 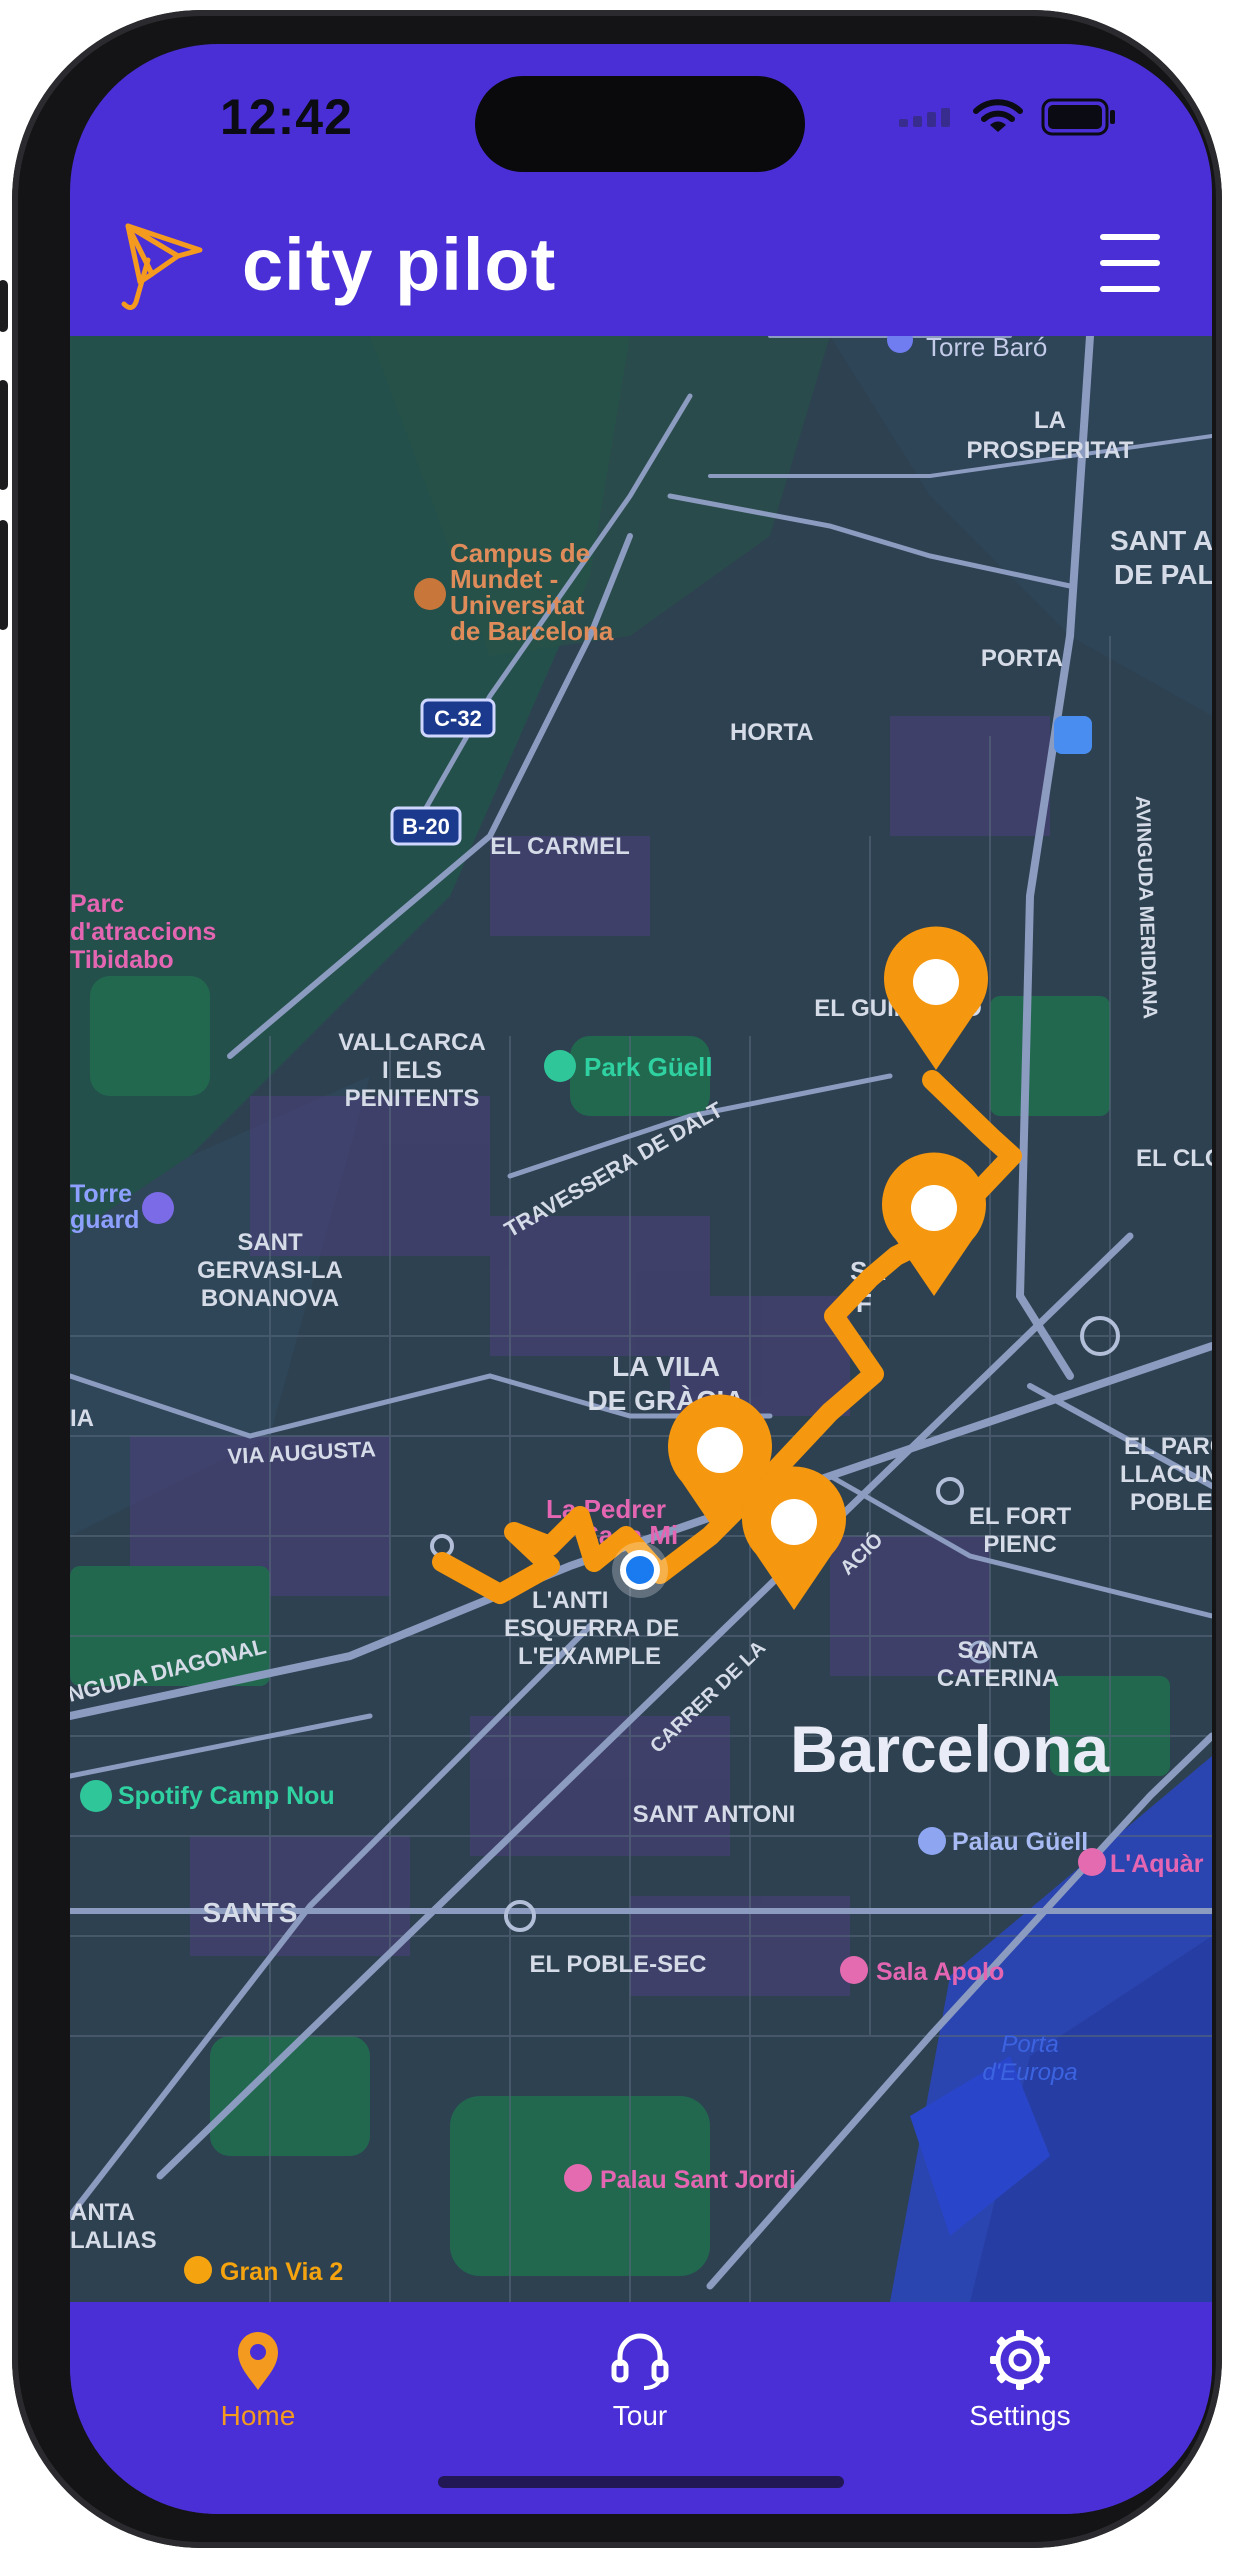 What do you see at coordinates (932, 1841) in the screenshot?
I see `palace-icon` at bounding box center [932, 1841].